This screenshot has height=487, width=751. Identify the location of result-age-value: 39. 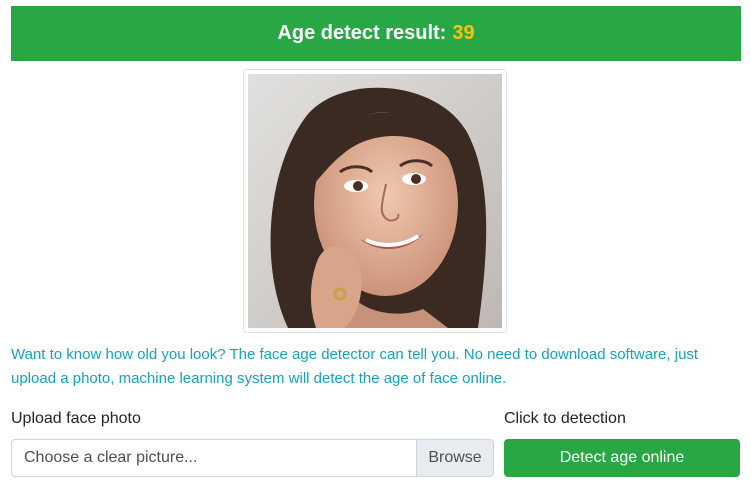
(463, 33).